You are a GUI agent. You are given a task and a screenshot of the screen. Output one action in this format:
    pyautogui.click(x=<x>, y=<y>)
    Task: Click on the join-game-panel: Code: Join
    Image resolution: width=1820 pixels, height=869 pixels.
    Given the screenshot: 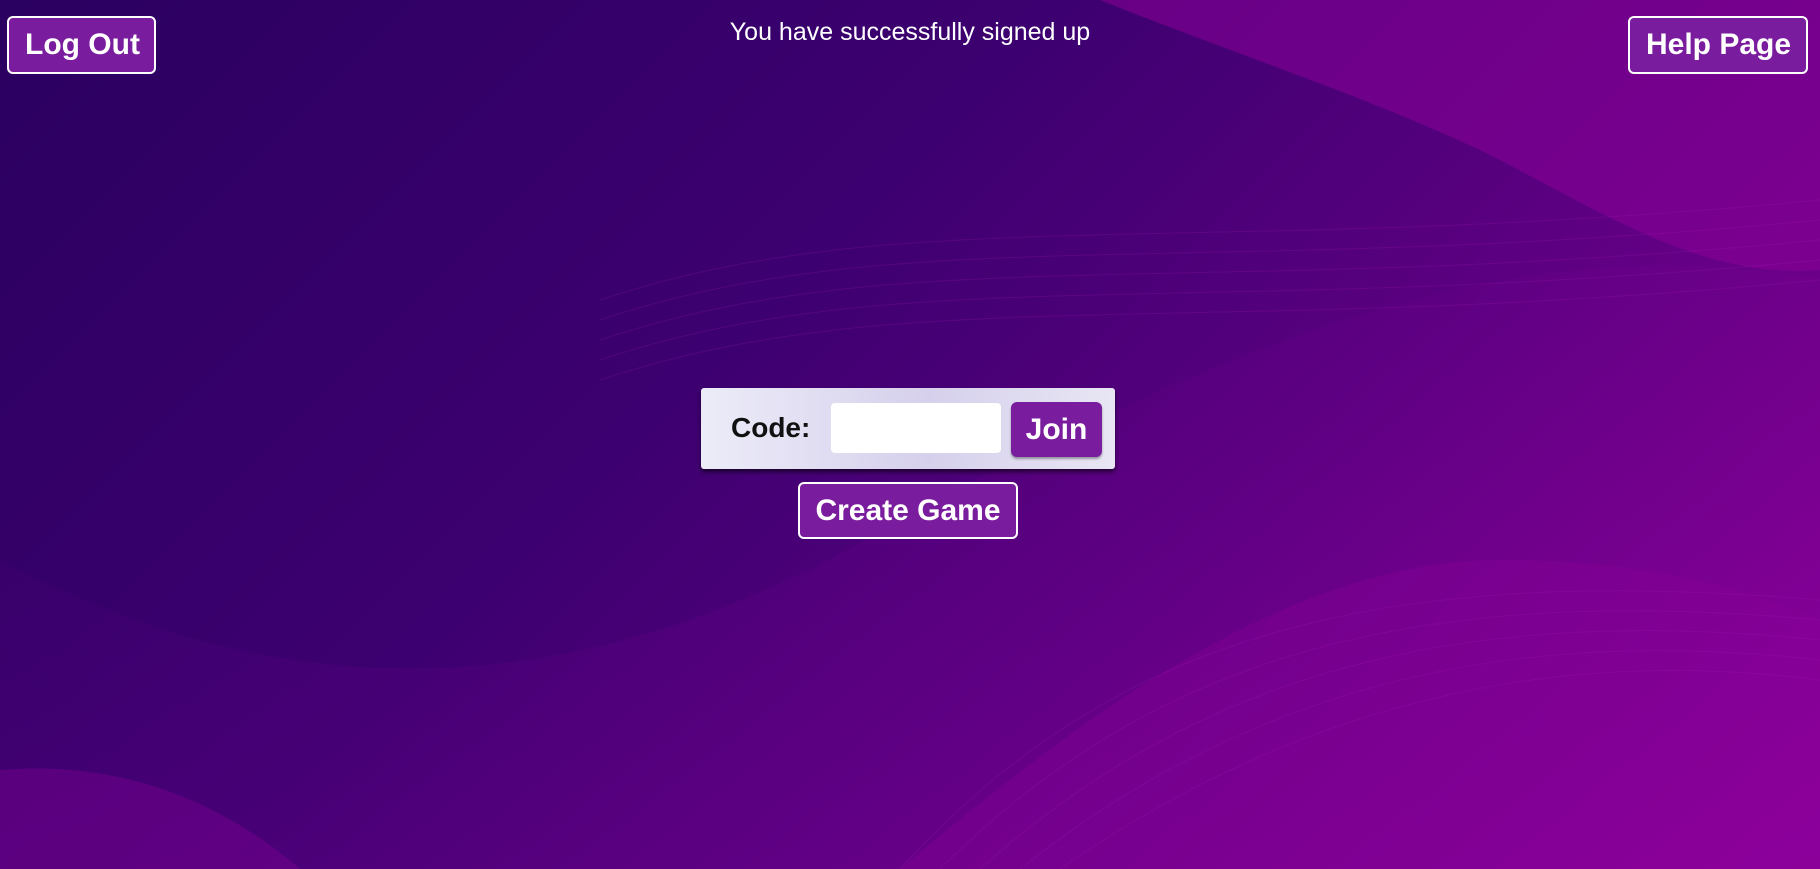 What is the action you would take?
    pyautogui.click(x=908, y=428)
    